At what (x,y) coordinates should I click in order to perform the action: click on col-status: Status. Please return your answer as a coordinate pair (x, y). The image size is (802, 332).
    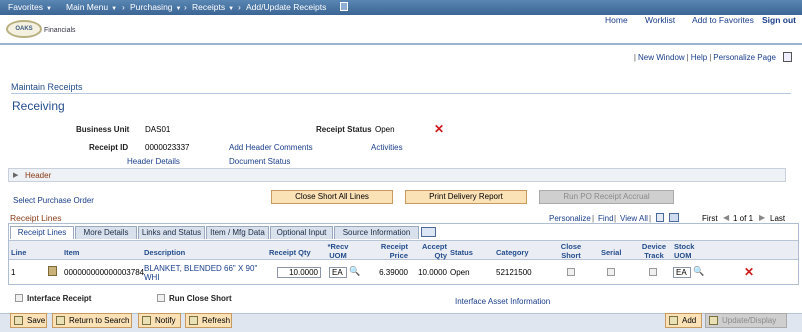
    Looking at the image, I should click on (461, 252).